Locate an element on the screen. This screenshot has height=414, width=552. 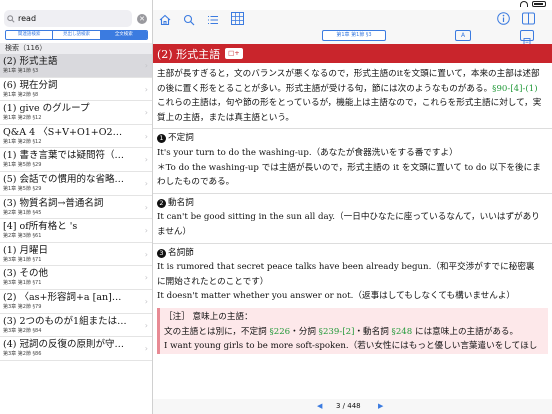
result-row: (3) その他 第3章 第1節 §71 › is located at coordinates (76, 278).